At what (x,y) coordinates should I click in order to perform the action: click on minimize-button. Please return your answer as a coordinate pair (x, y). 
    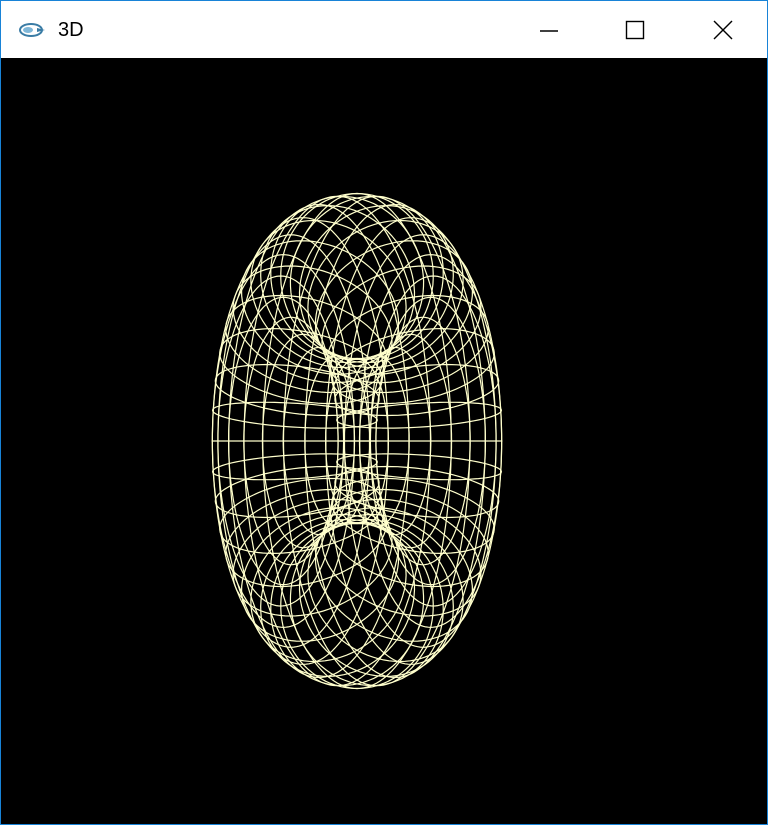
    Looking at the image, I should click on (549, 29).